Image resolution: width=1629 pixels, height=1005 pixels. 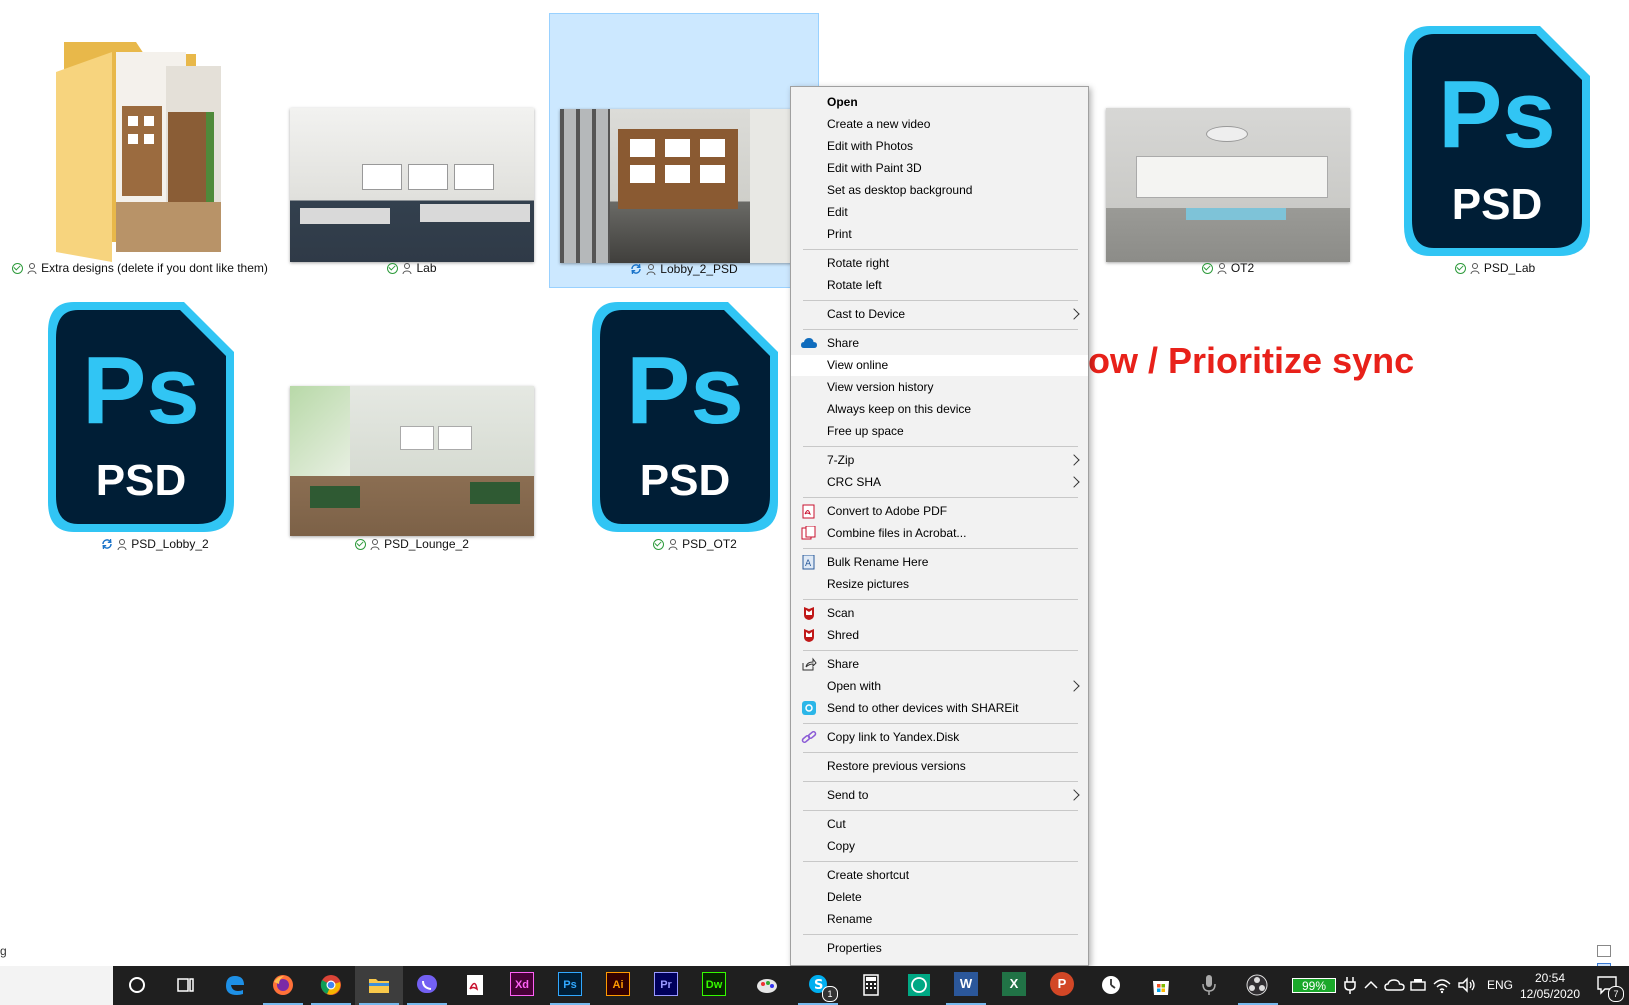 What do you see at coordinates (1467, 985) in the screenshot?
I see `volume-icon` at bounding box center [1467, 985].